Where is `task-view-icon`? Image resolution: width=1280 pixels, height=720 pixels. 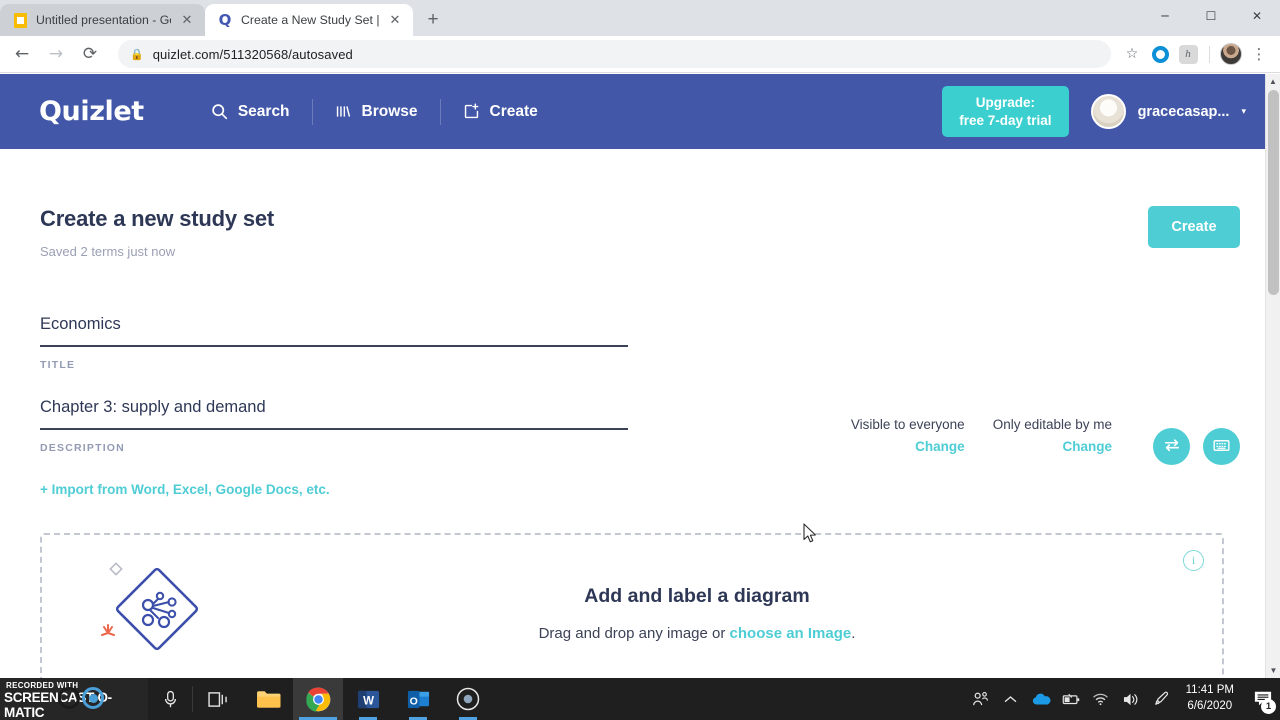
task-view-icon is located at coordinates (218, 699).